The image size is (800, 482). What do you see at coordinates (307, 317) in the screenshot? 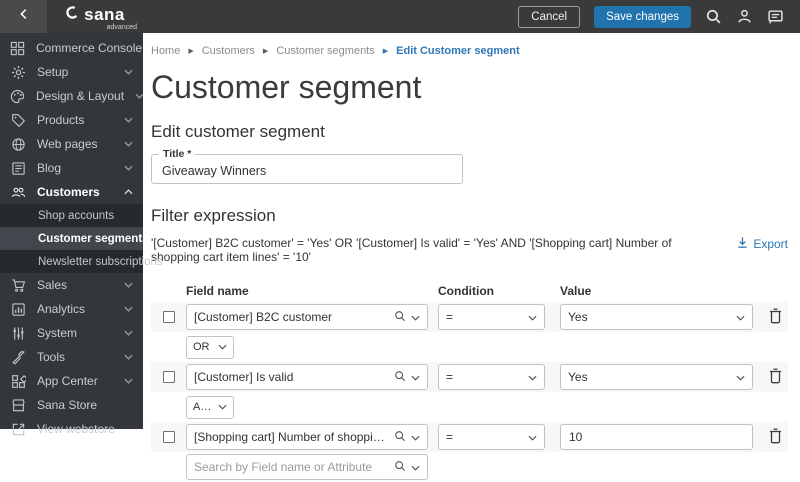
I see `field-name-select: [Customer] B2C customer` at bounding box center [307, 317].